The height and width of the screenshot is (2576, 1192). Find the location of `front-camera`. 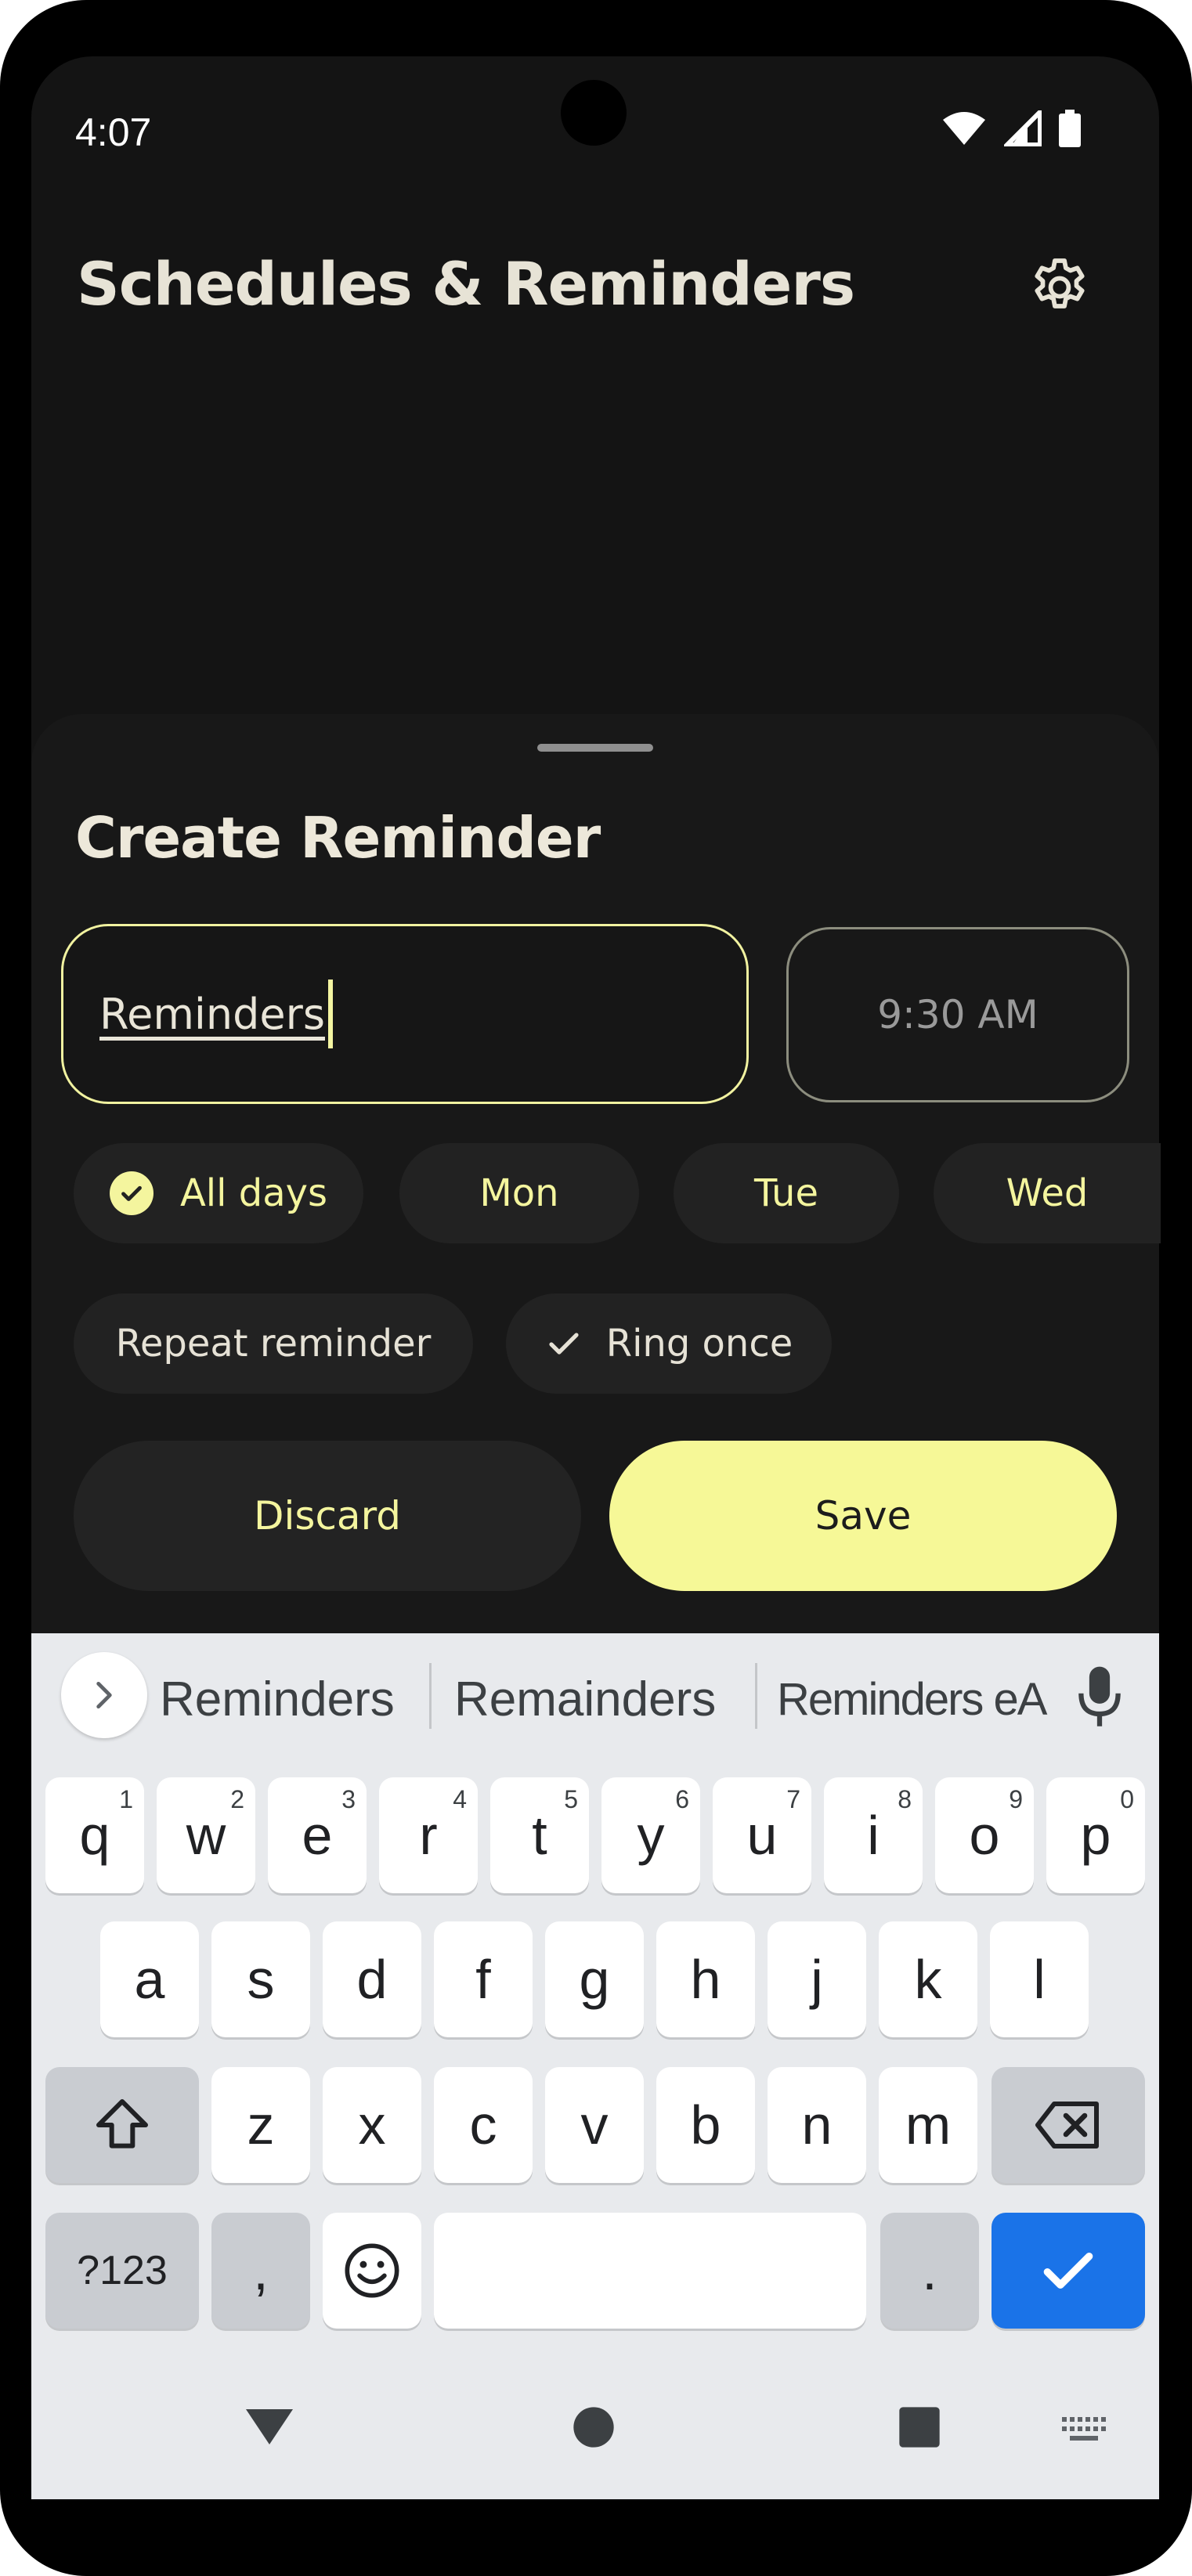

front-camera is located at coordinates (594, 113).